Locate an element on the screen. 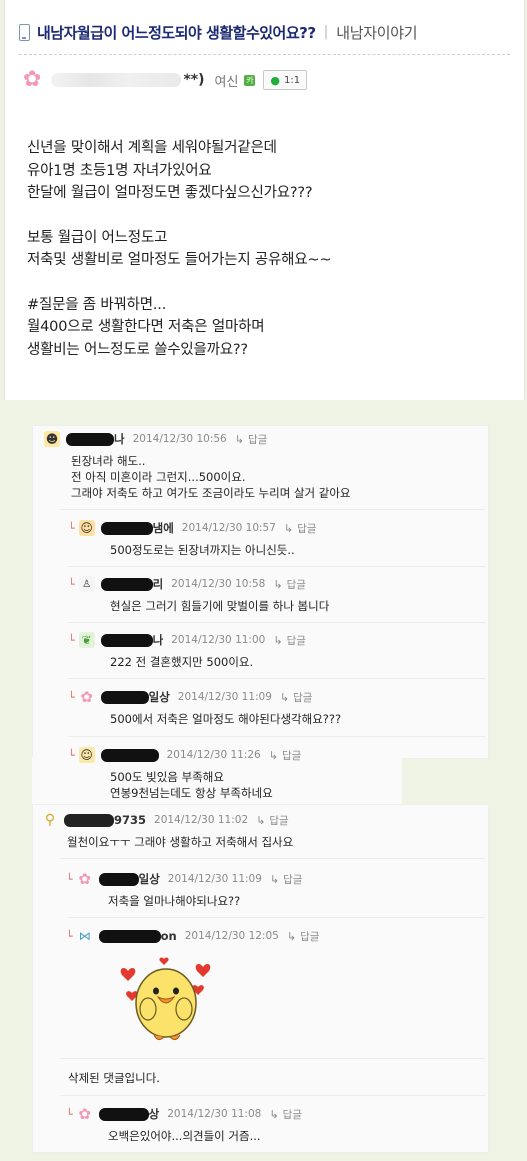 The height and width of the screenshot is (1161, 527). comment-date: 2014/12/30 11:00 is located at coordinates (218, 640).